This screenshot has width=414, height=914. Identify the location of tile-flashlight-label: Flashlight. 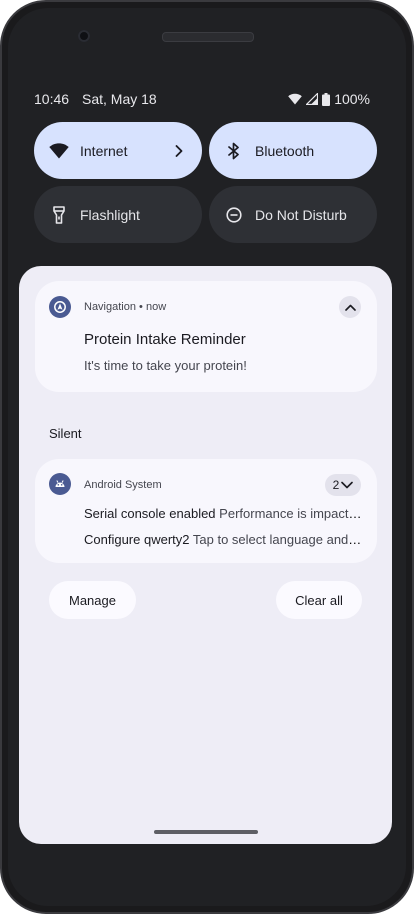
(110, 214).